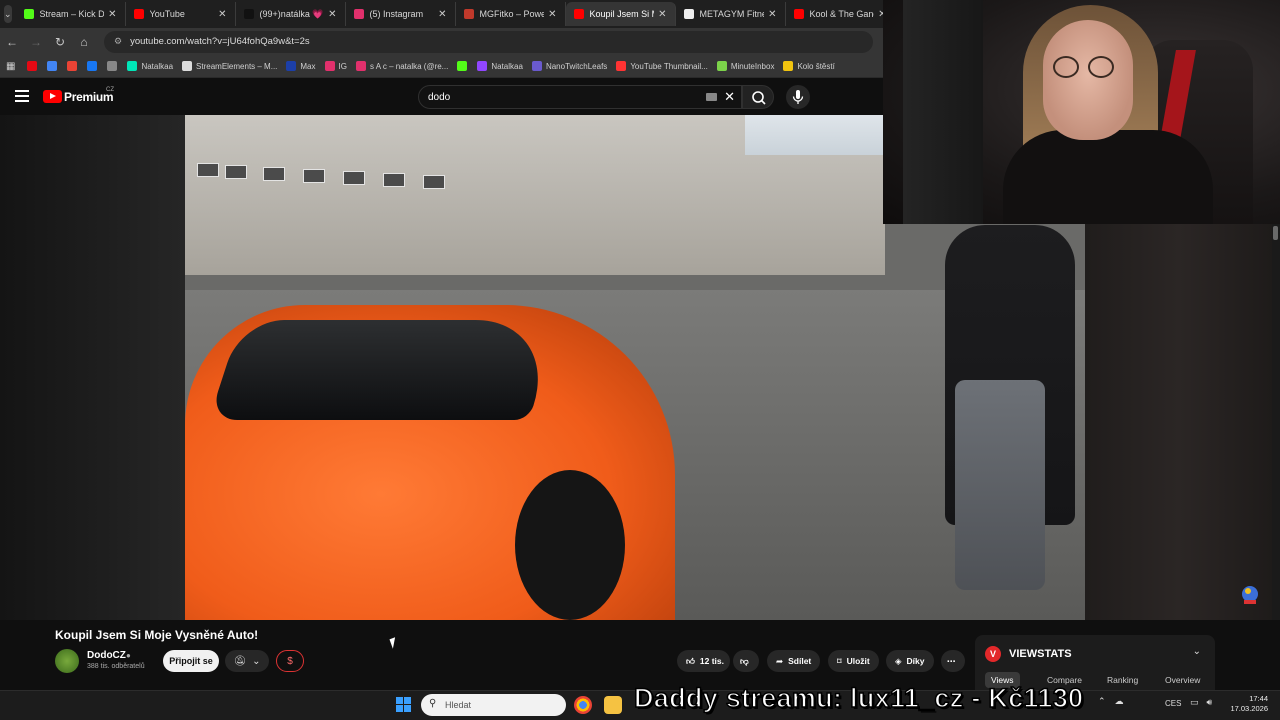 The height and width of the screenshot is (720, 1280). I want to click on tray-status-icons: ▭ 🔊︎, so click(1201, 702).